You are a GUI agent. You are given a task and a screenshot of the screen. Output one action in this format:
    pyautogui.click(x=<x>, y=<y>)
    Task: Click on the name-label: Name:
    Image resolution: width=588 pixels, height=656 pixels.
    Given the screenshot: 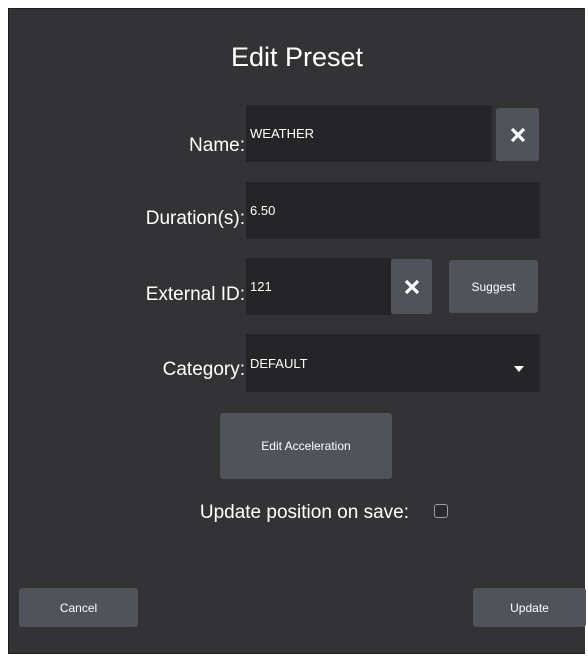 What is the action you would take?
    pyautogui.click(x=217, y=145)
    